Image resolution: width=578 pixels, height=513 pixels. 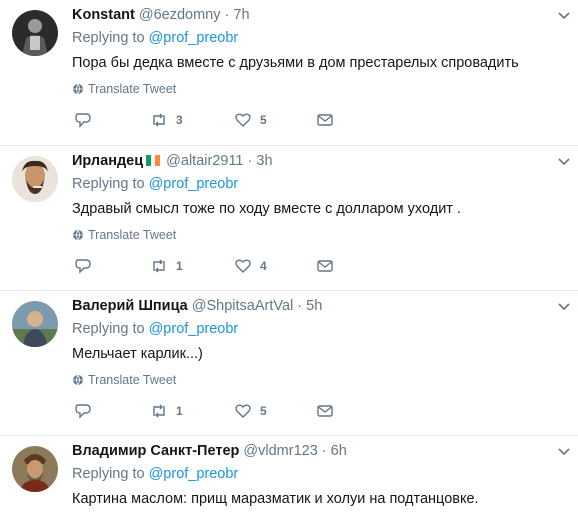 I want to click on man-outdoors-avatar-icon, so click(x=35, y=324).